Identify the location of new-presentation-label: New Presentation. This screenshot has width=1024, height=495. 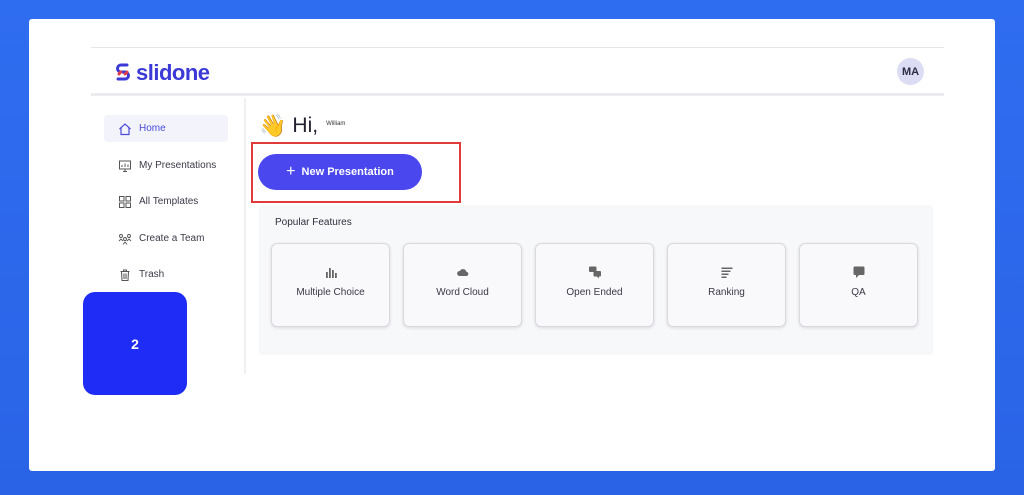
(347, 172).